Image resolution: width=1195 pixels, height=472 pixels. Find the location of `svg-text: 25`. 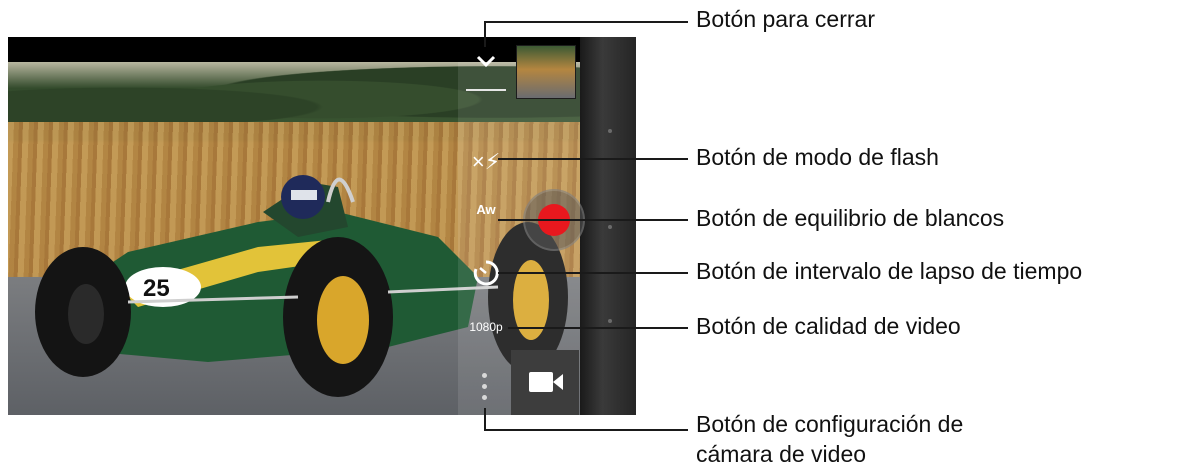

svg-text: 25 is located at coordinates (156, 288).